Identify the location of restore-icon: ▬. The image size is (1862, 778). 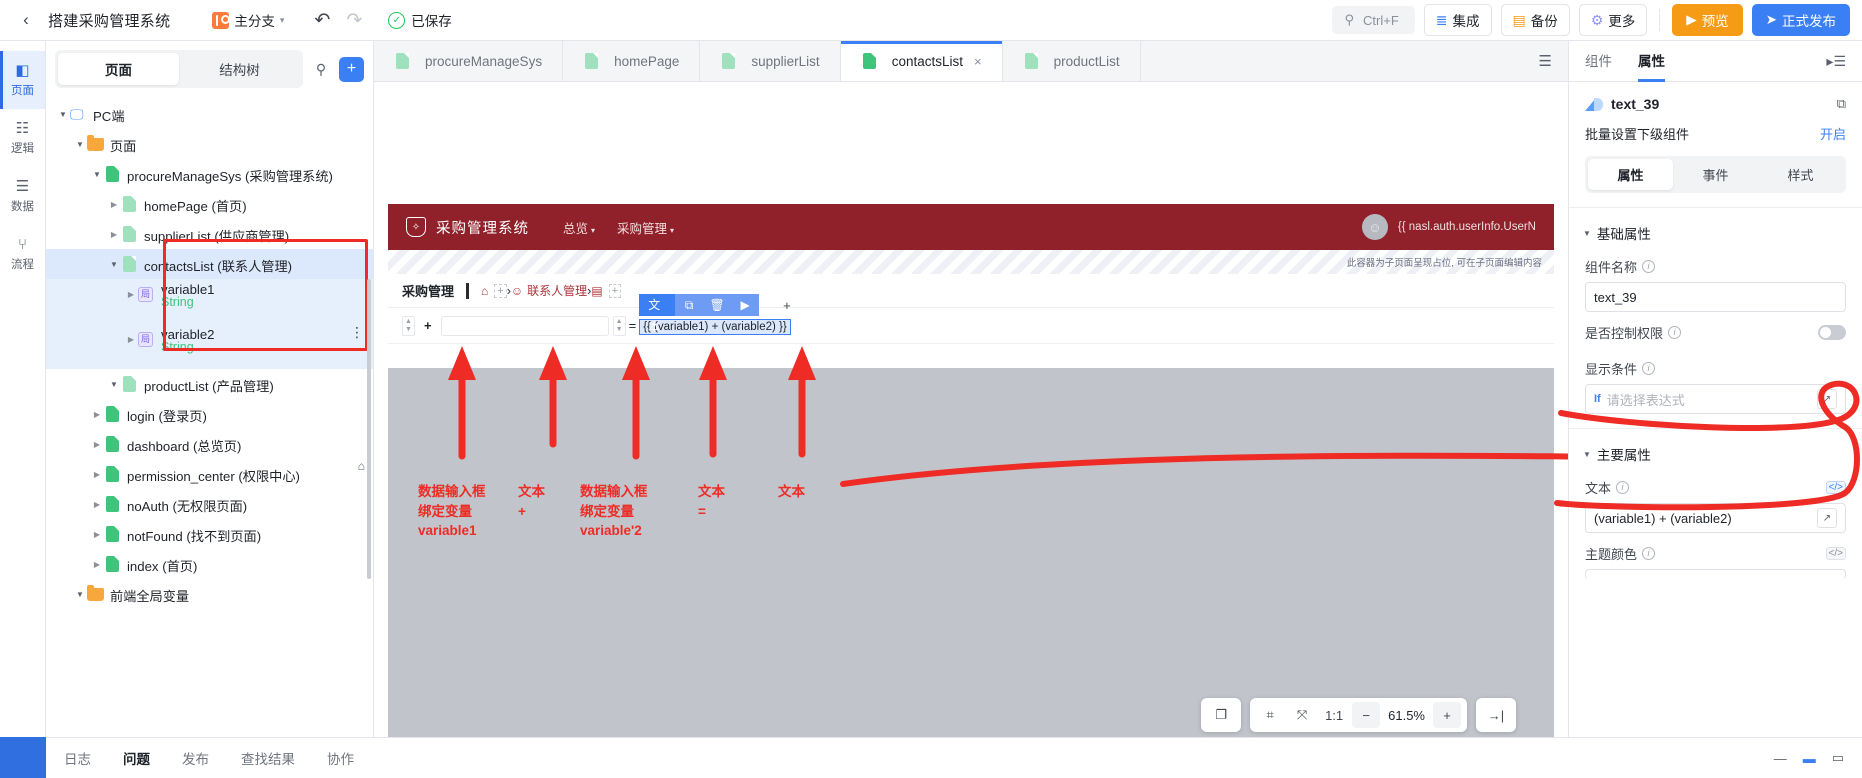
(1809, 758).